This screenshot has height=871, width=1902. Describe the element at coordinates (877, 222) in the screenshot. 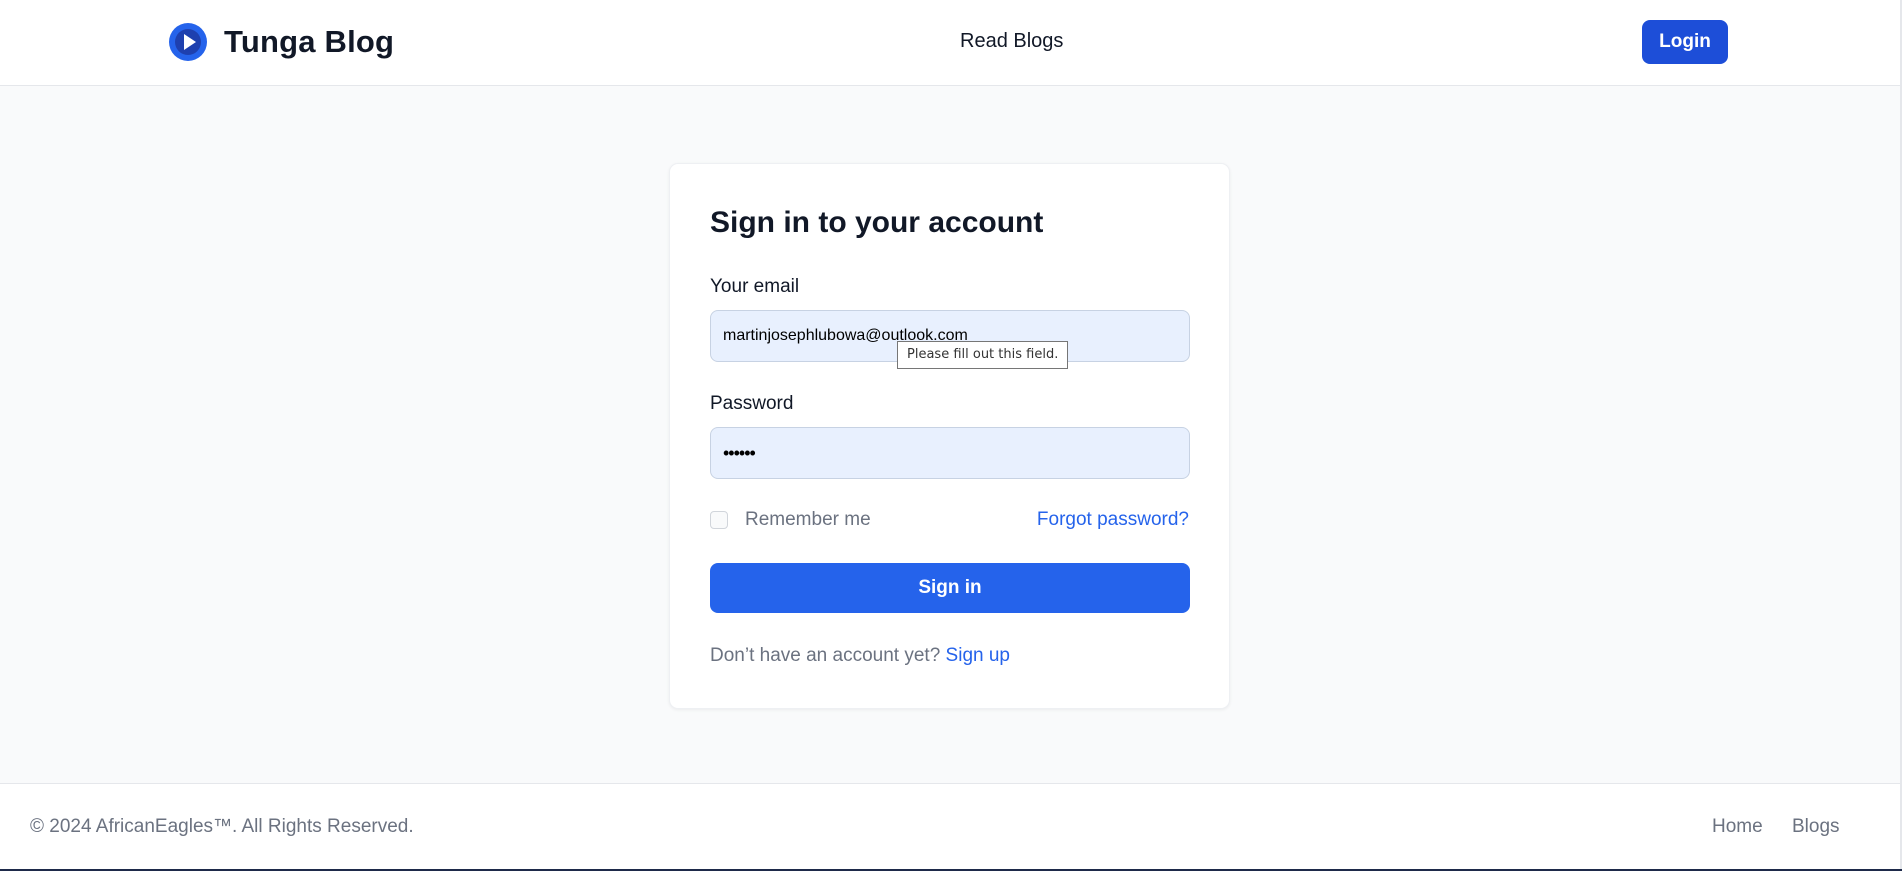

I see `signin-title: Sign in to your account` at that location.